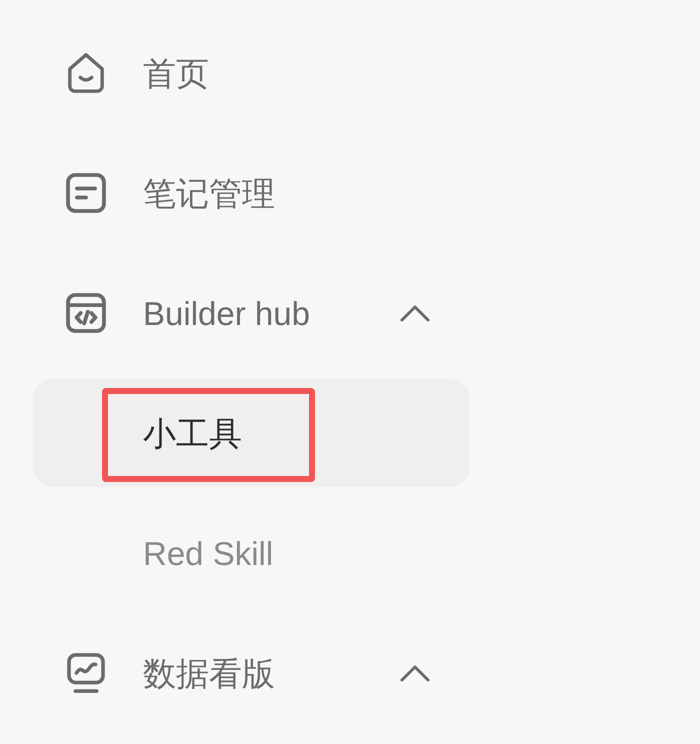 Image resolution: width=700 pixels, height=744 pixels. I want to click on menu-item: 首页, so click(251, 73).